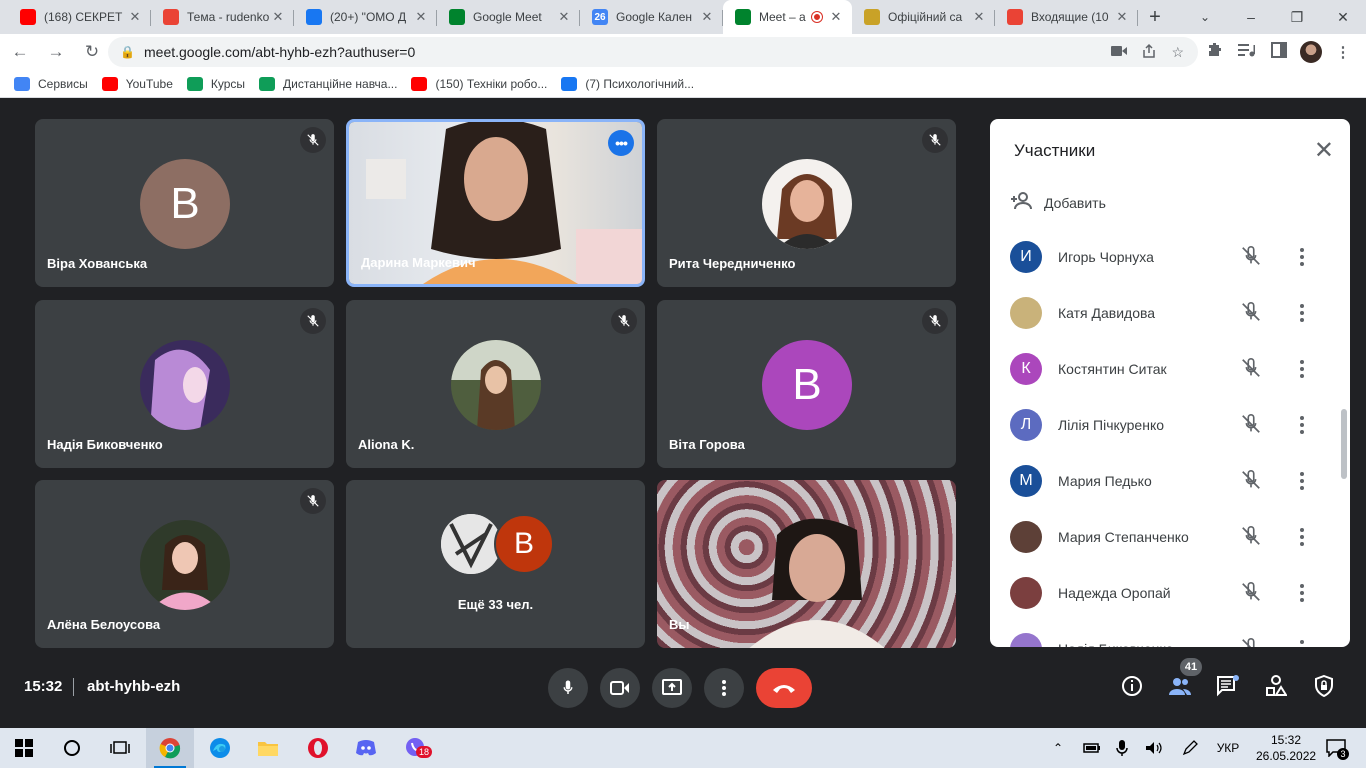 This screenshot has height=768, width=1366. What do you see at coordinates (184, 384) in the screenshot?
I see `participant-tile: Надія Биковченко` at bounding box center [184, 384].